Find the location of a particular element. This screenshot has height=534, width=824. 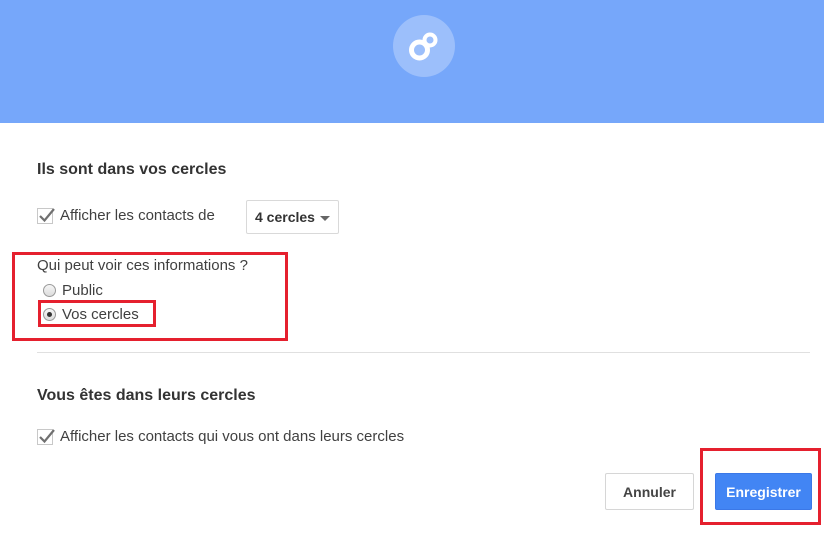

save-button: Enregistrer is located at coordinates (763, 491).